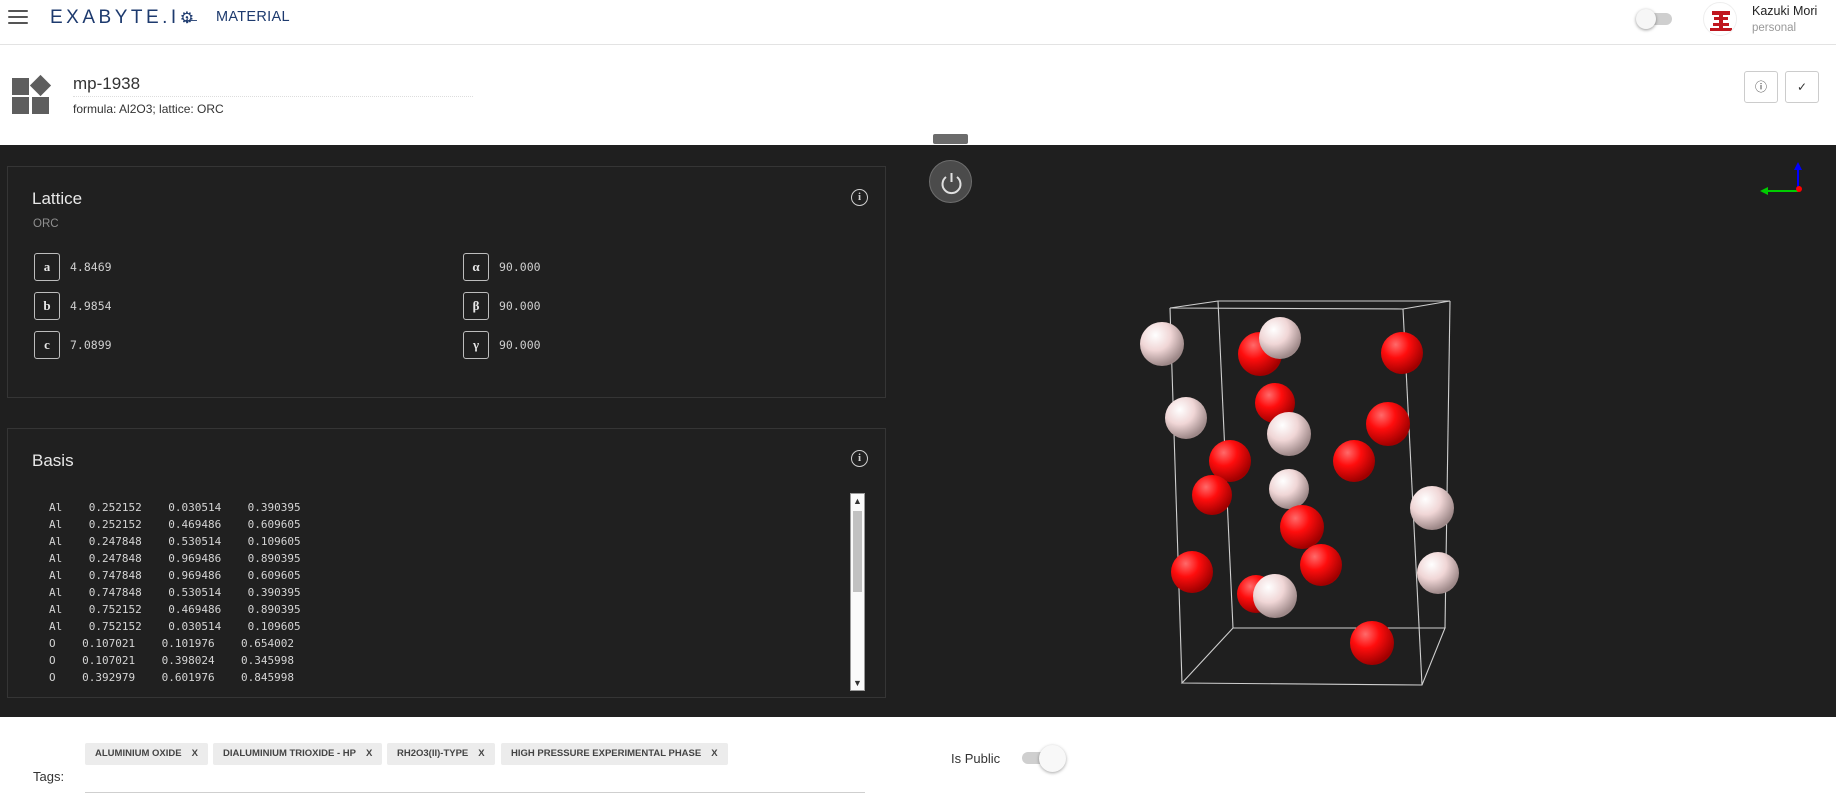 The image size is (1836, 796). I want to click on material-subtitle: formula: Al2O3; lattice: ORC, so click(148, 109).